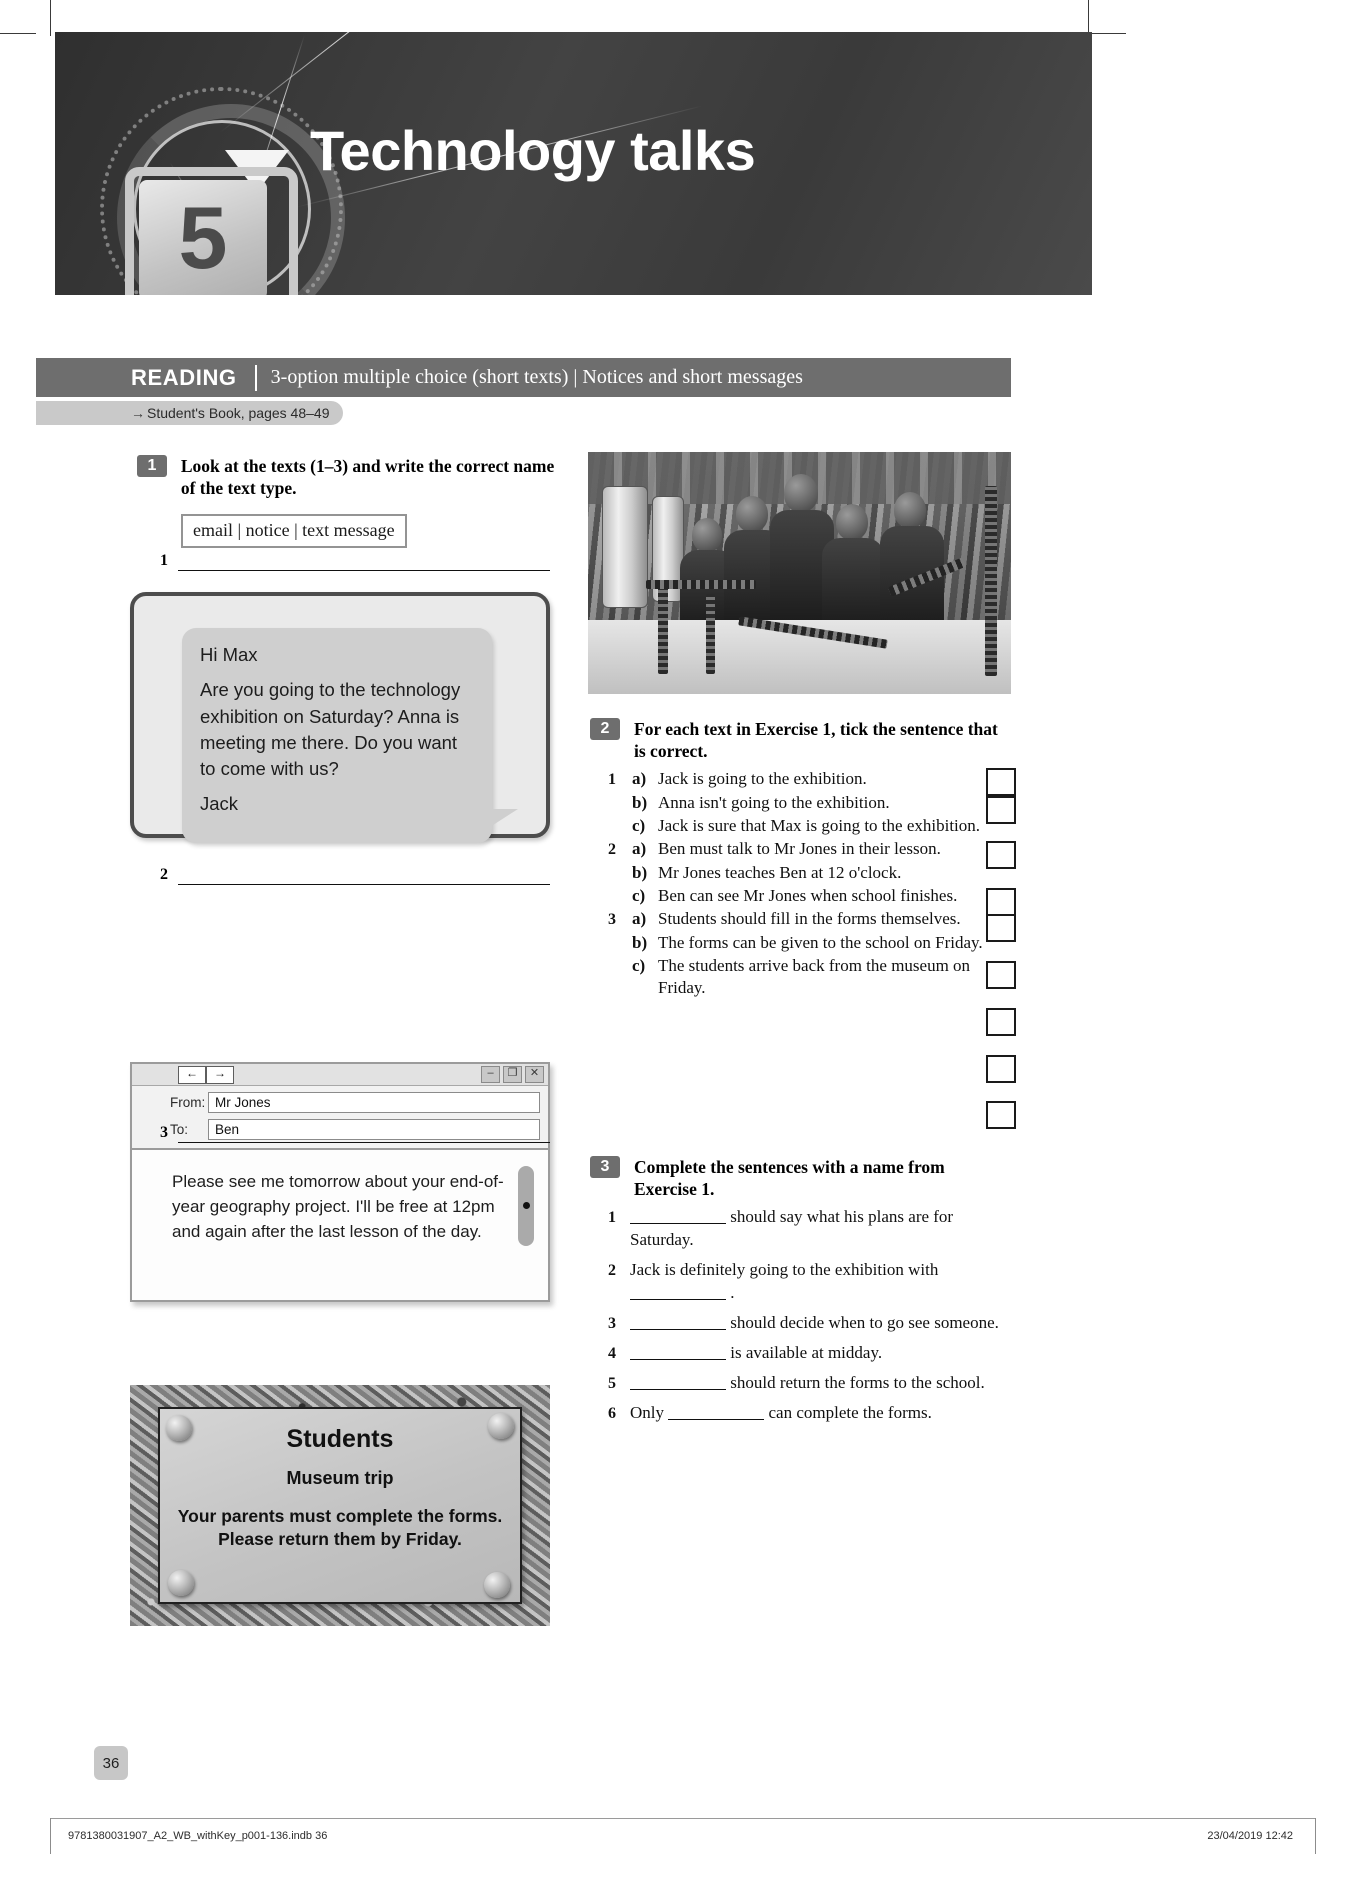  What do you see at coordinates (780, 872) in the screenshot?
I see `option-text: Mr Jones teaches Ben at 12 o'clock.` at bounding box center [780, 872].